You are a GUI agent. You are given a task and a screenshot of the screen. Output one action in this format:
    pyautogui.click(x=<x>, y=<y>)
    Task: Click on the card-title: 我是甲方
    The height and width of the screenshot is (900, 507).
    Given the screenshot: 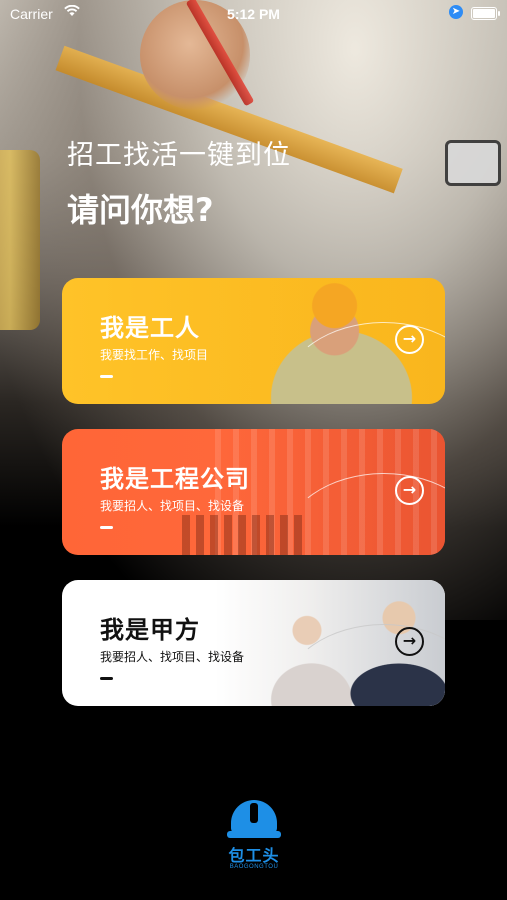 What is the action you would take?
    pyautogui.click(x=150, y=630)
    